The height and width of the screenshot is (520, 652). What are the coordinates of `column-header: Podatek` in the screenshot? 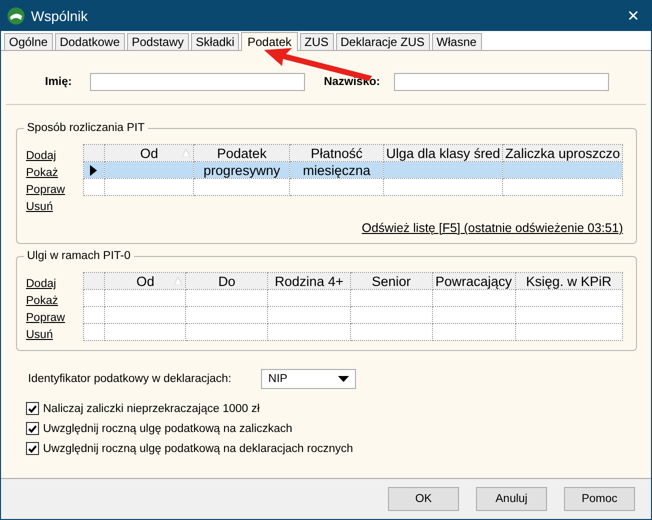 It's located at (242, 153).